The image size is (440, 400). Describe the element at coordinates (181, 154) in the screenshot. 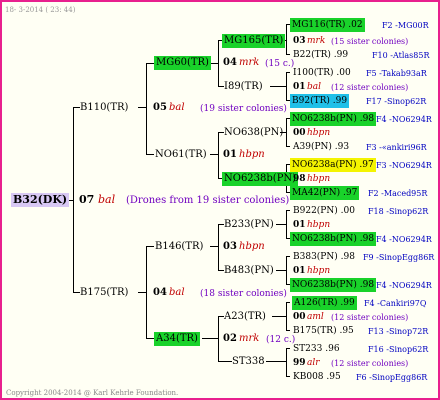

I see `l2-queen-b: NO61(TR)` at that location.